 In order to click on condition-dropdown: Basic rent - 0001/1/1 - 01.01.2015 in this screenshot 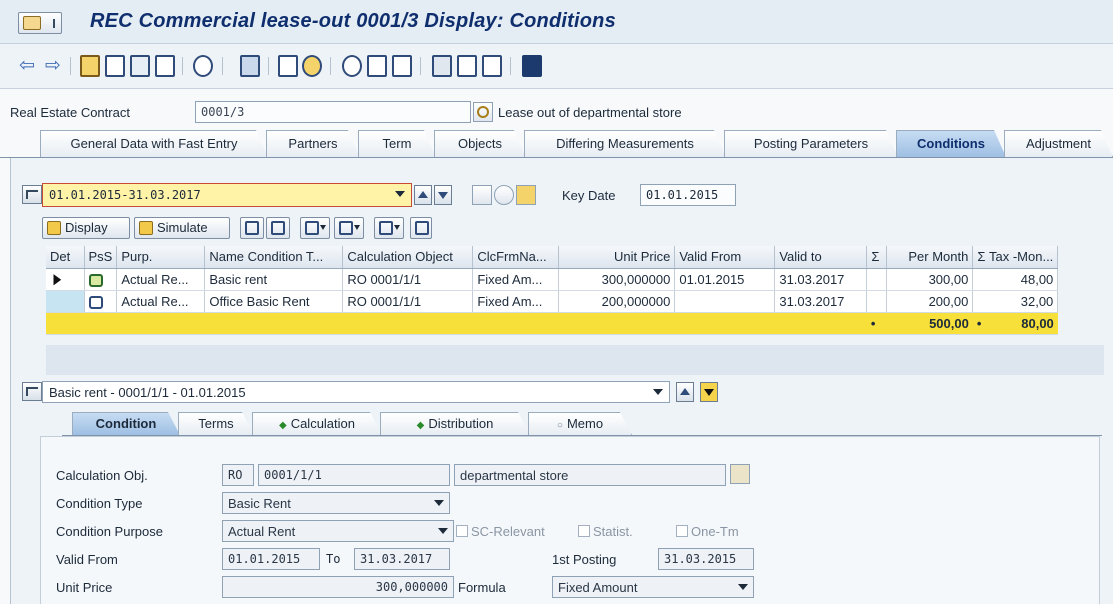, I will do `click(356, 392)`.